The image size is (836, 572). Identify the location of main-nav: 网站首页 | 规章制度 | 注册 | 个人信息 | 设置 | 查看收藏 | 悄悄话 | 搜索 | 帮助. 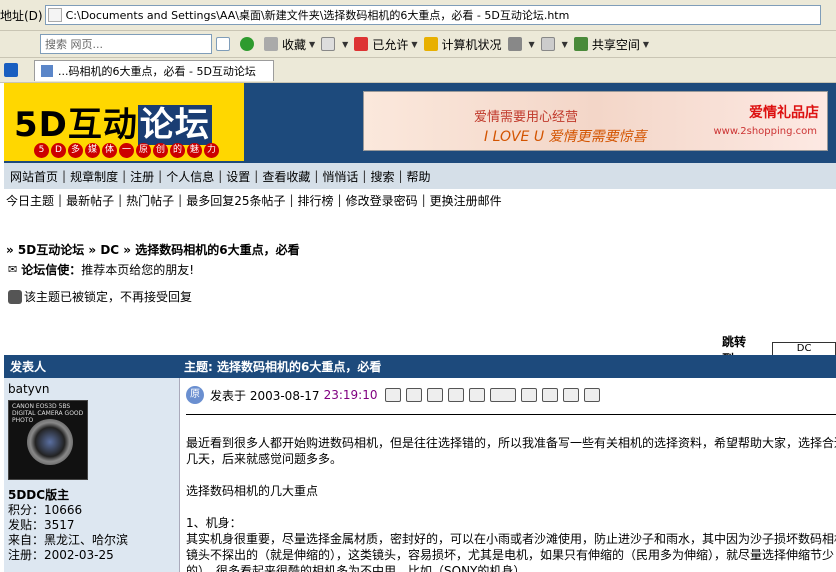
(420, 176).